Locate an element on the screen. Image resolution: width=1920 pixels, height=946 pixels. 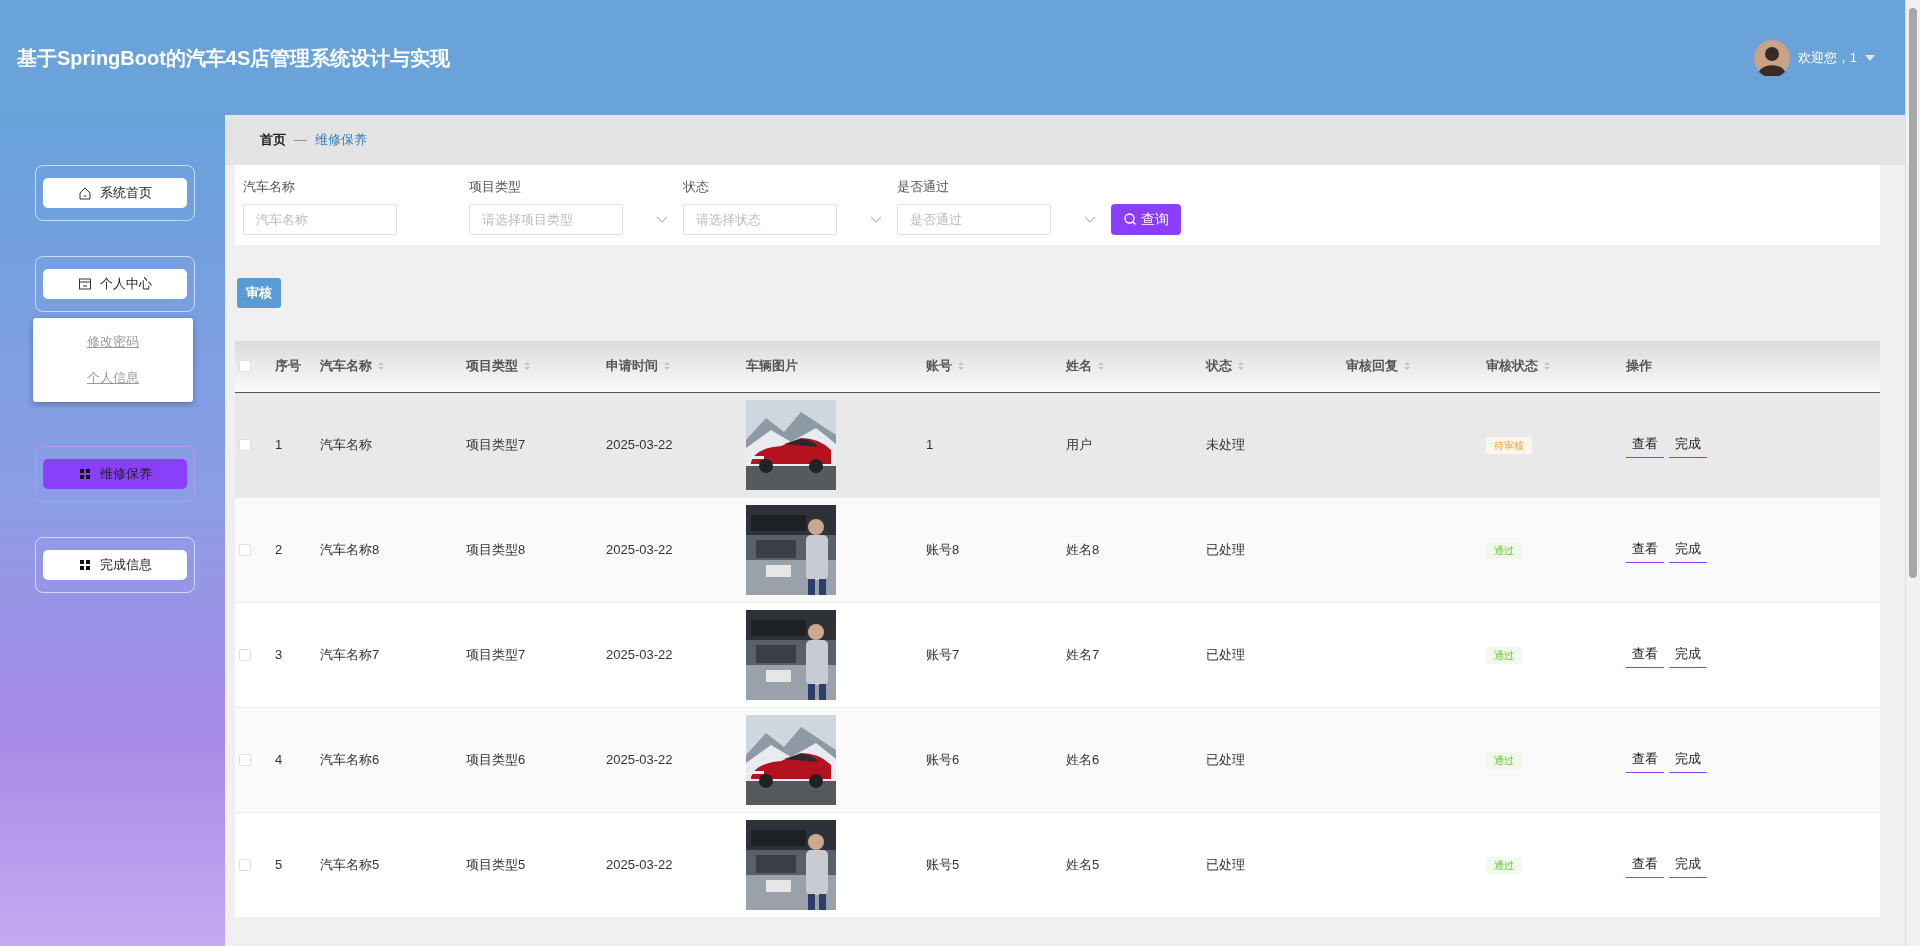
table-cell: 账号7 is located at coordinates (943, 654).